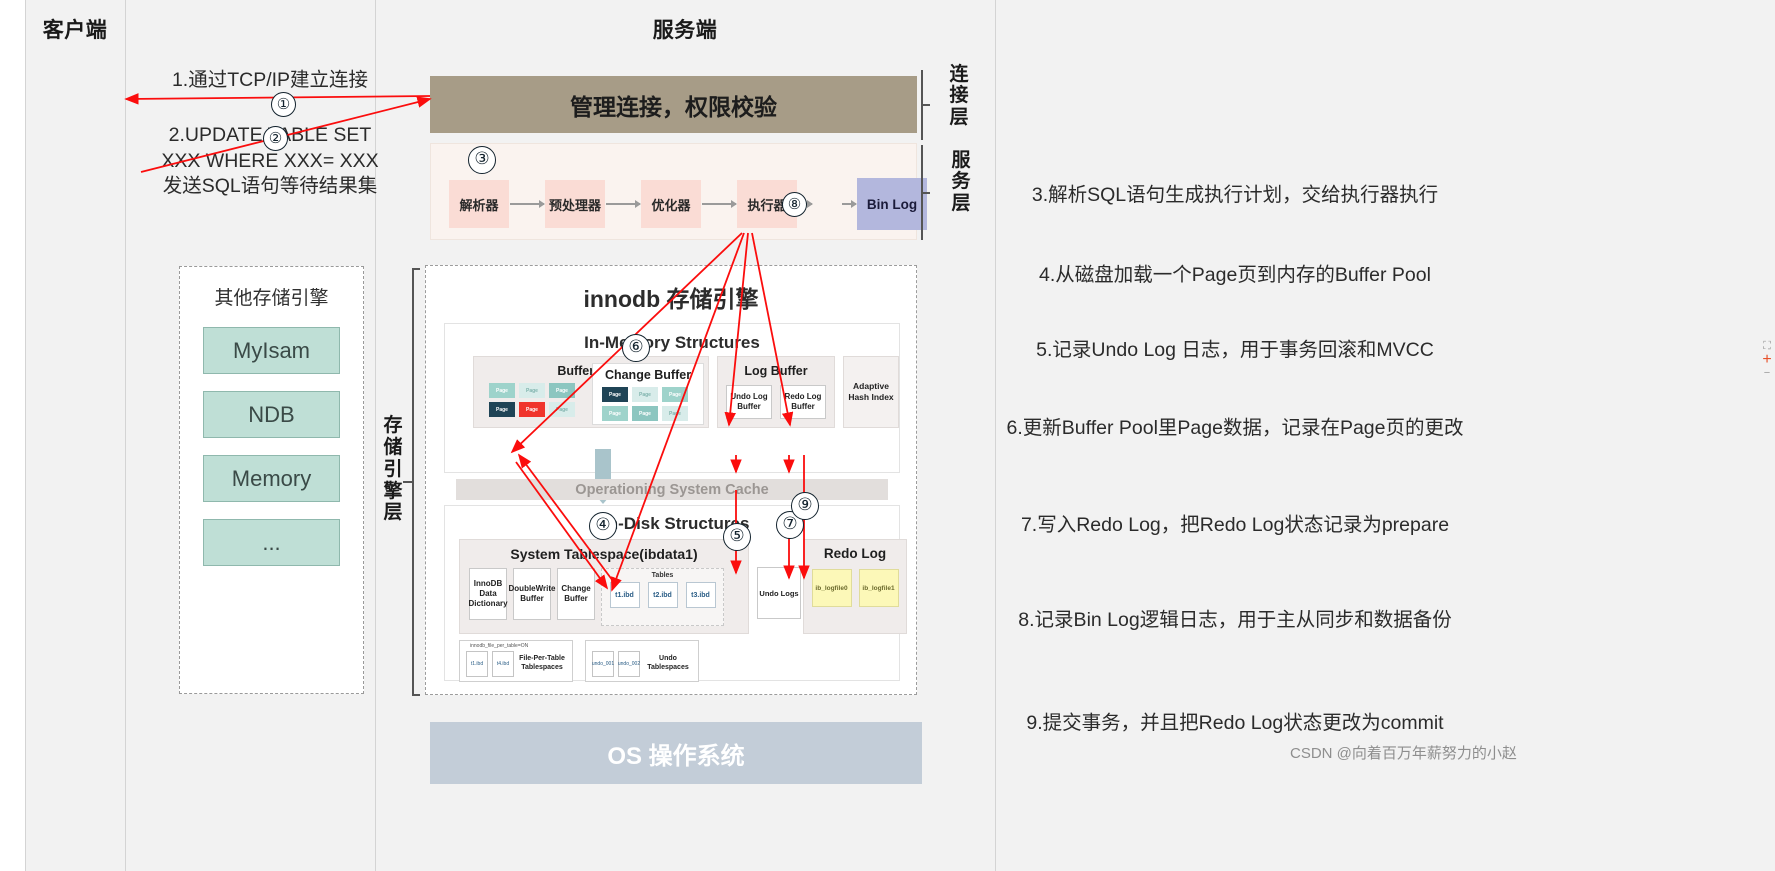  Describe the element at coordinates (871, 392) in the screenshot. I see `adaptive-hash-index-box: Adaptive Hash Index` at that location.